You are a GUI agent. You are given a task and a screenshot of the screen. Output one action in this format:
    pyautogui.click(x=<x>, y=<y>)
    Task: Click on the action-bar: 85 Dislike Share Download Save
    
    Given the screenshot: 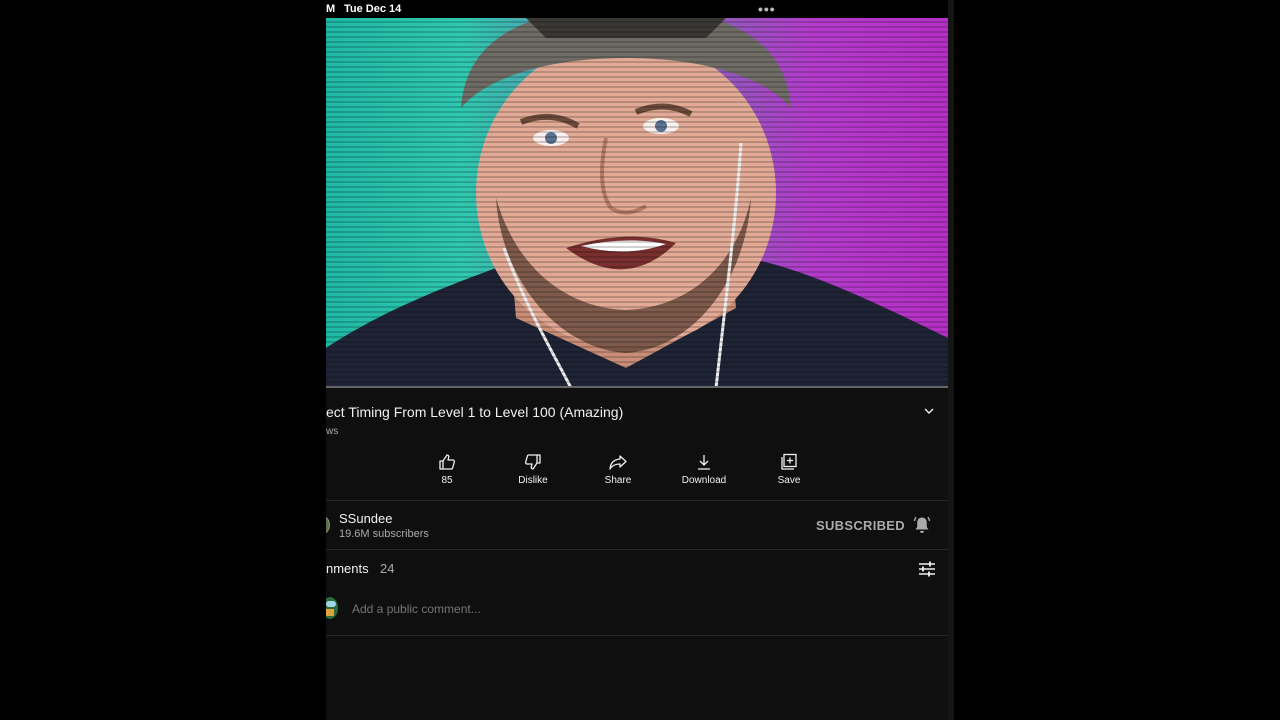 What is the action you would take?
    pyautogui.click(x=656, y=473)
    